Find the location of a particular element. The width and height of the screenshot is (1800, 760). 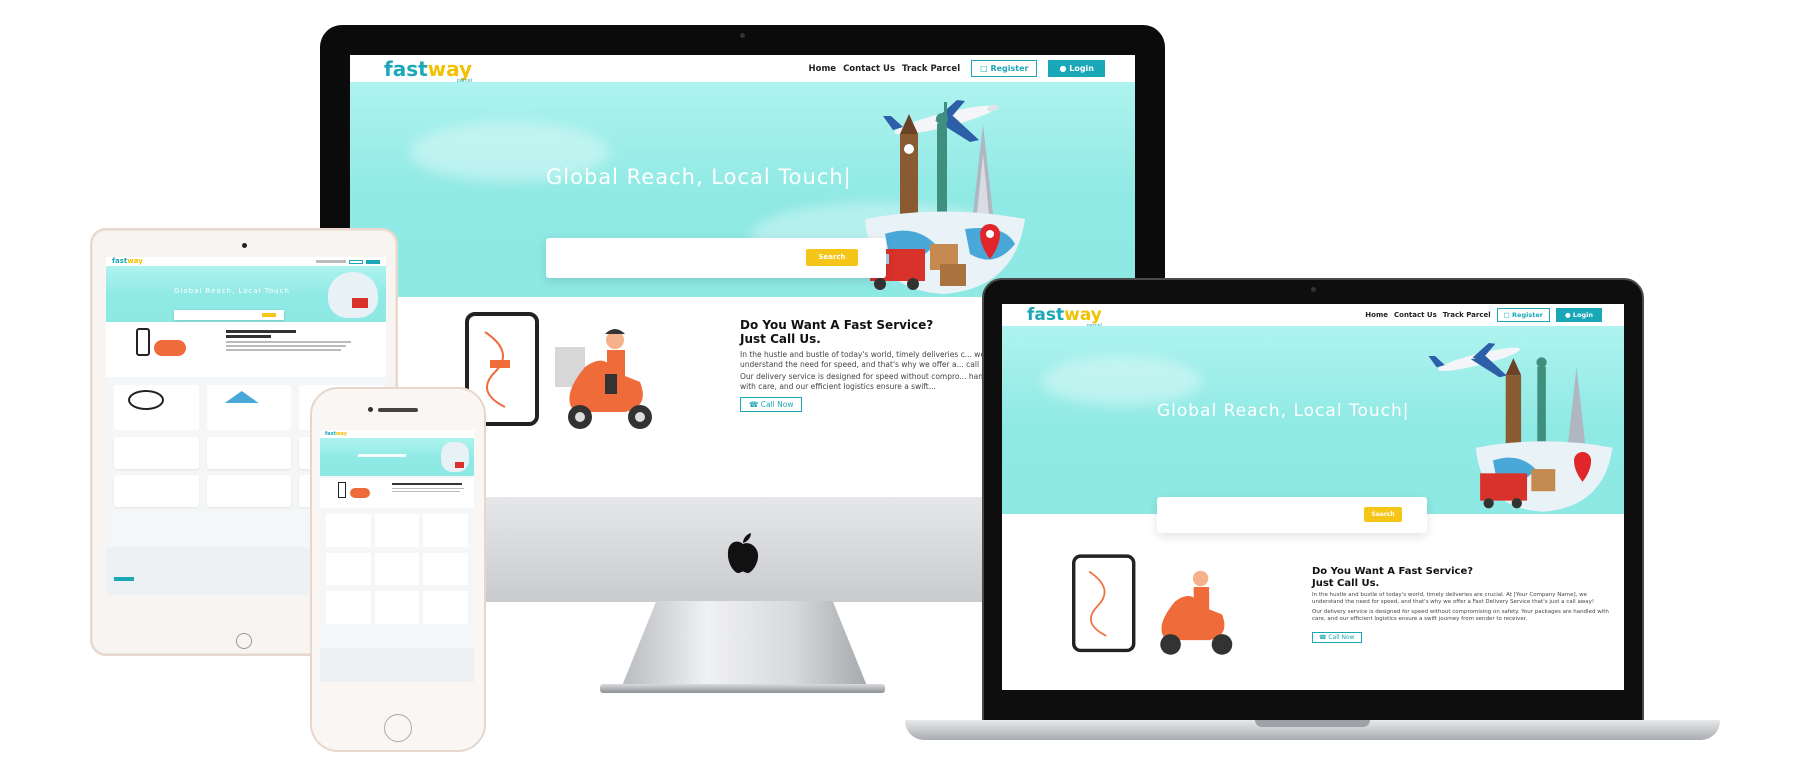

laptop-hero-title: Global Reach, Local Touch| is located at coordinates (1283, 411).